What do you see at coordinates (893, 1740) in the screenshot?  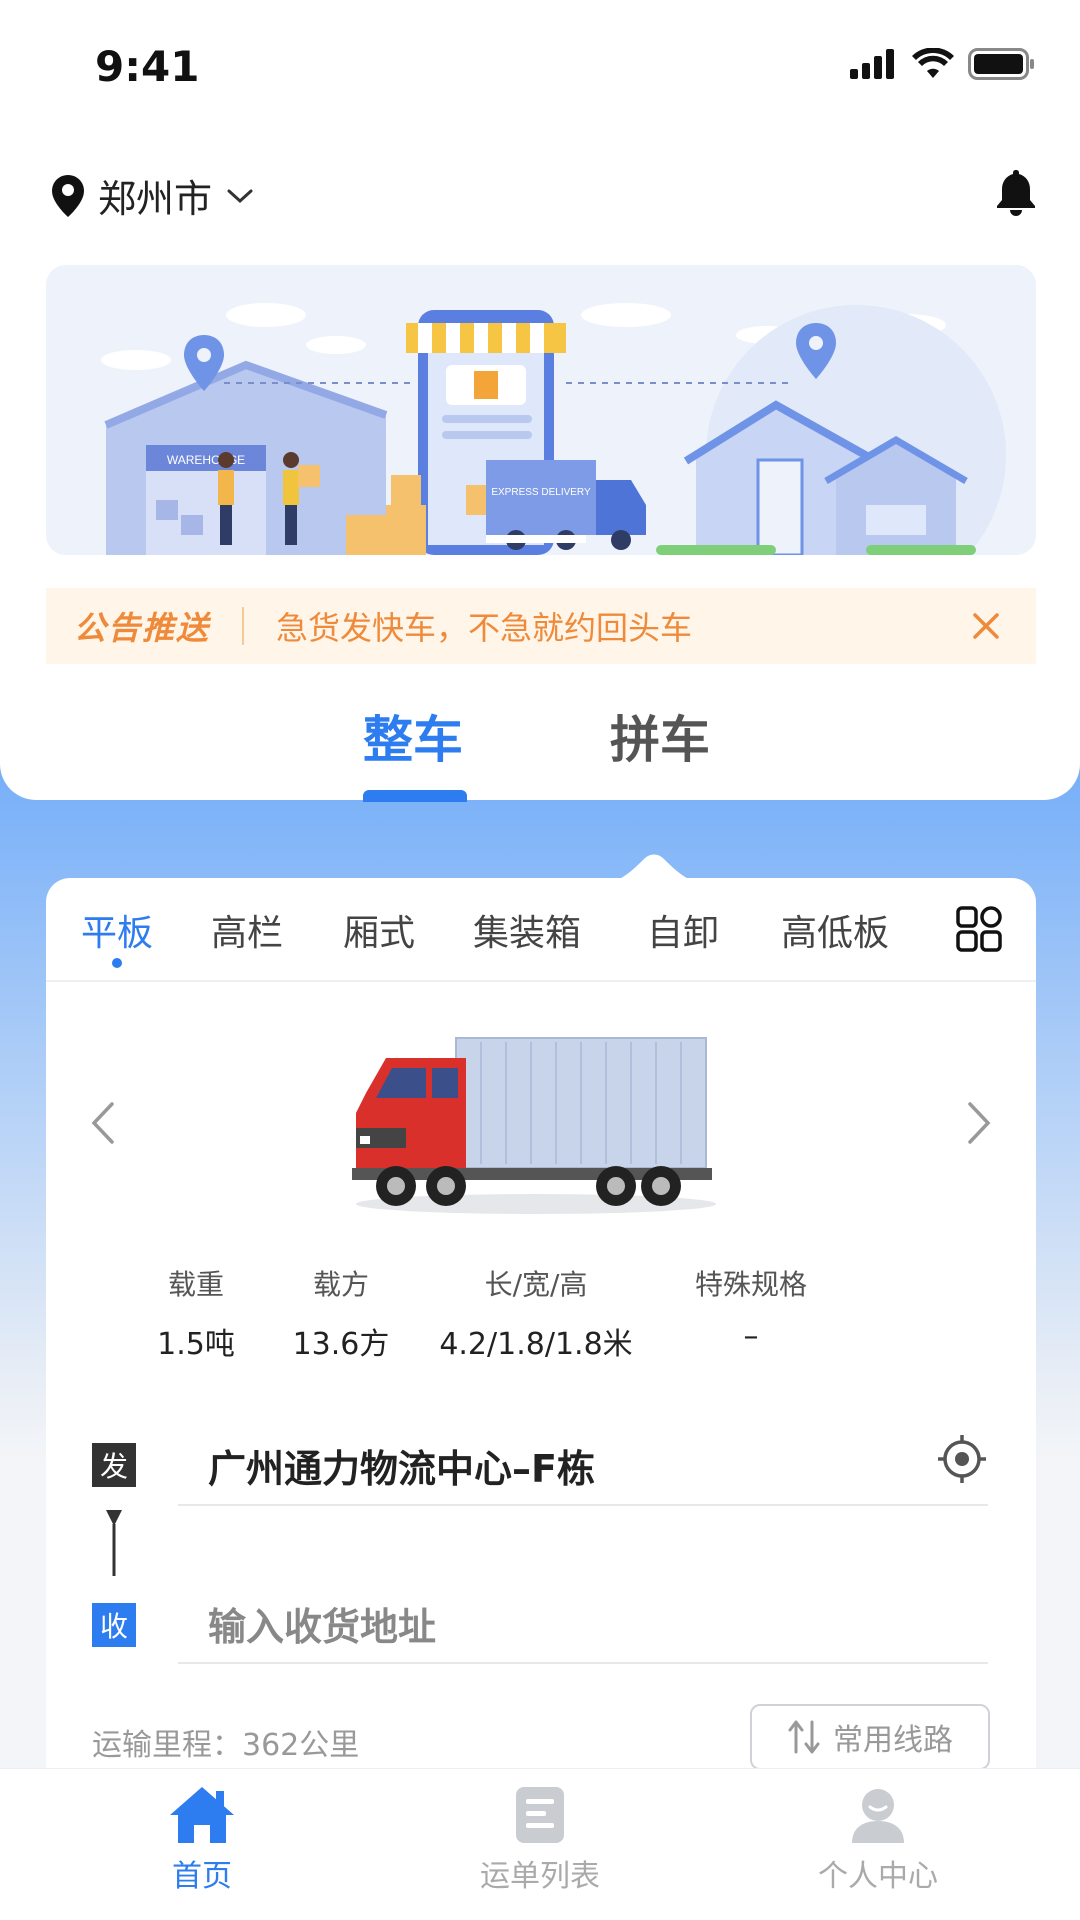 I see `common-routes-label: 常用线路` at bounding box center [893, 1740].